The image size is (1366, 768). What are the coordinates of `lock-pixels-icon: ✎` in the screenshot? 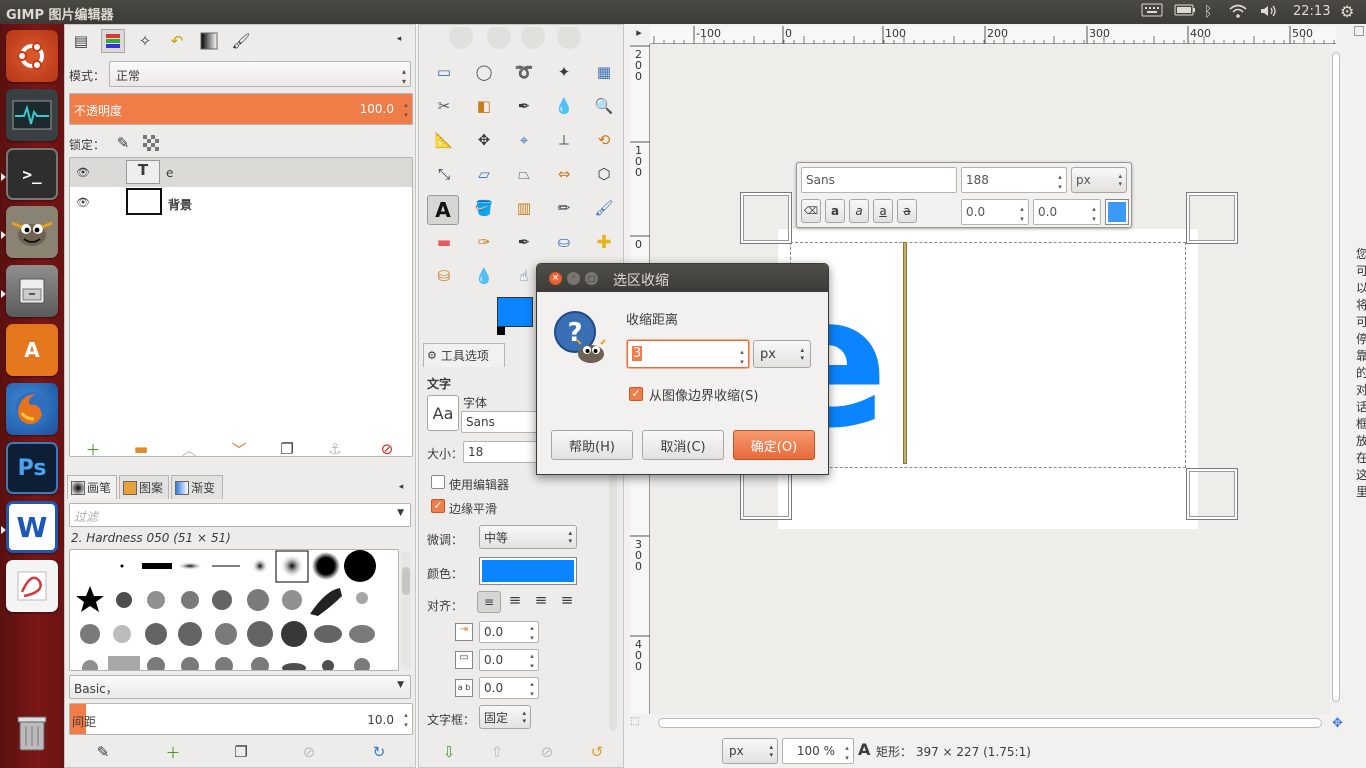 It's located at (123, 143).